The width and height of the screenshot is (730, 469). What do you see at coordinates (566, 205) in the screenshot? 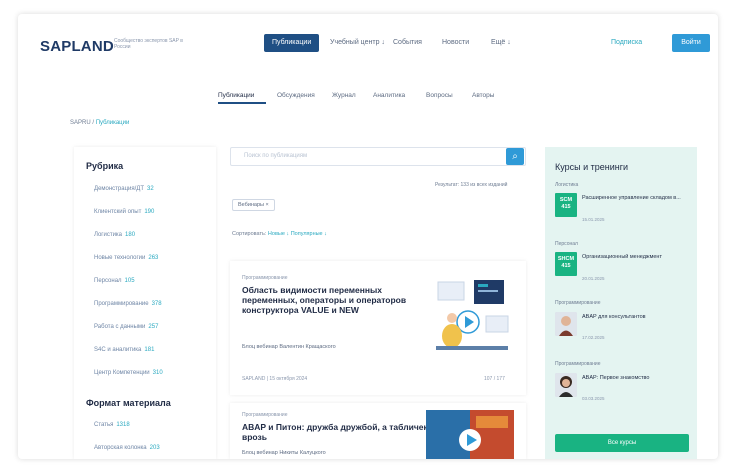
I see `course-badge: SCM 415` at bounding box center [566, 205].